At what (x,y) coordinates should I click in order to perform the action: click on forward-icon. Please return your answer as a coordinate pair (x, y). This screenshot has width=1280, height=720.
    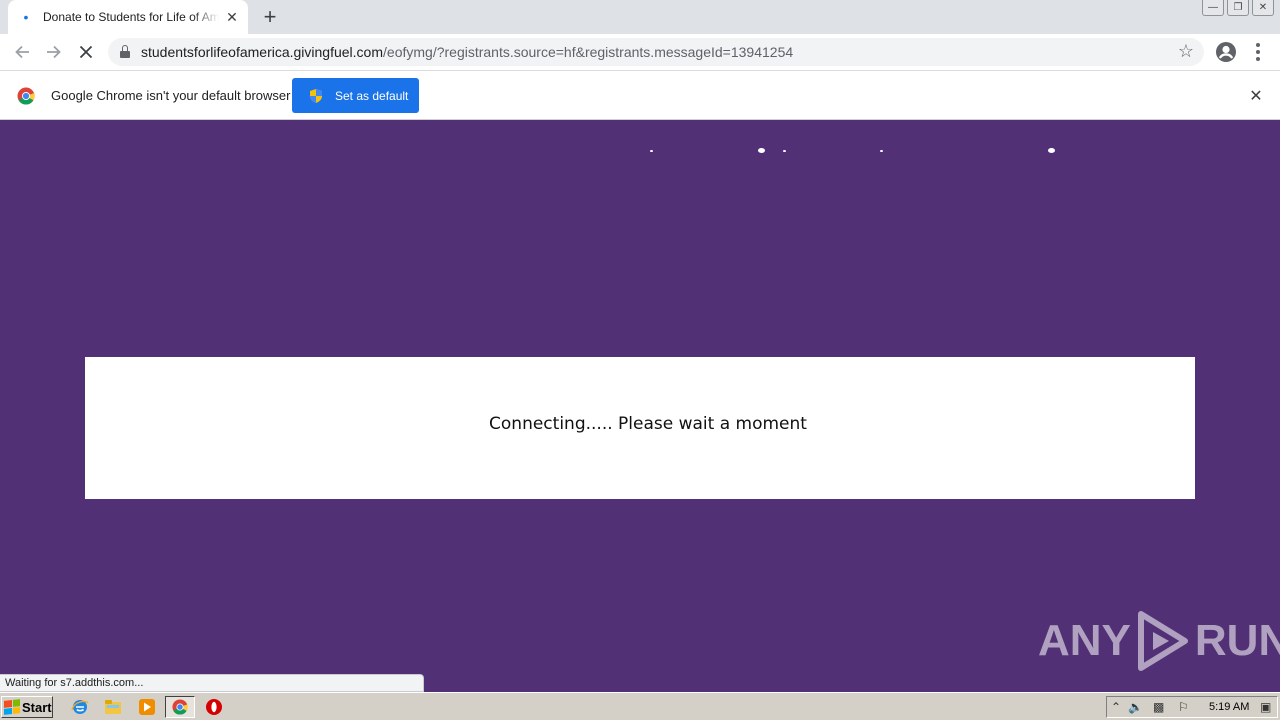
    Looking at the image, I should click on (54, 52).